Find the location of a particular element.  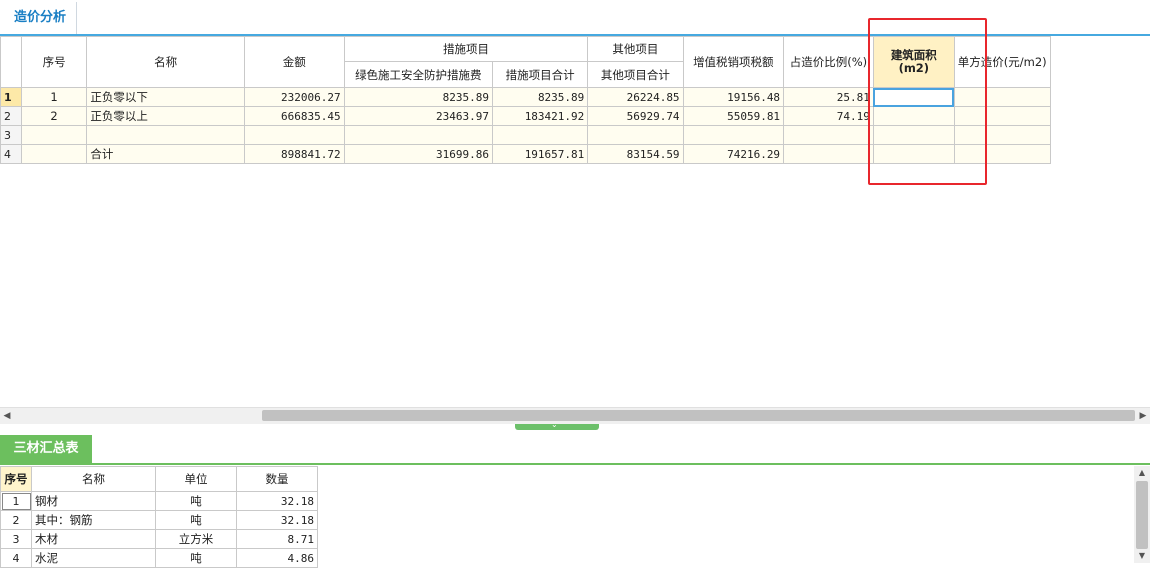

cell-vat: 55059.81 is located at coordinates (733, 116).